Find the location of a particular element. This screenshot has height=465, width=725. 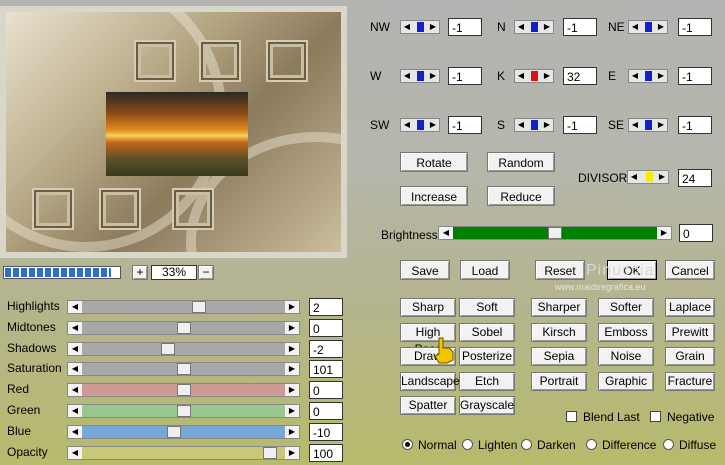

midtones-value: 0 is located at coordinates (326, 327).